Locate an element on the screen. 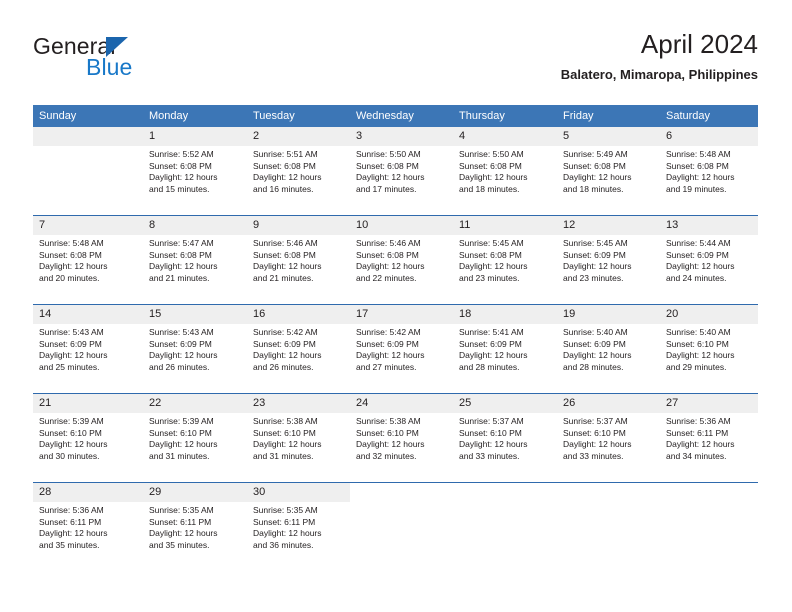  calendar-day-daylight-line2: and 19 minutes. is located at coordinates (696, 188).